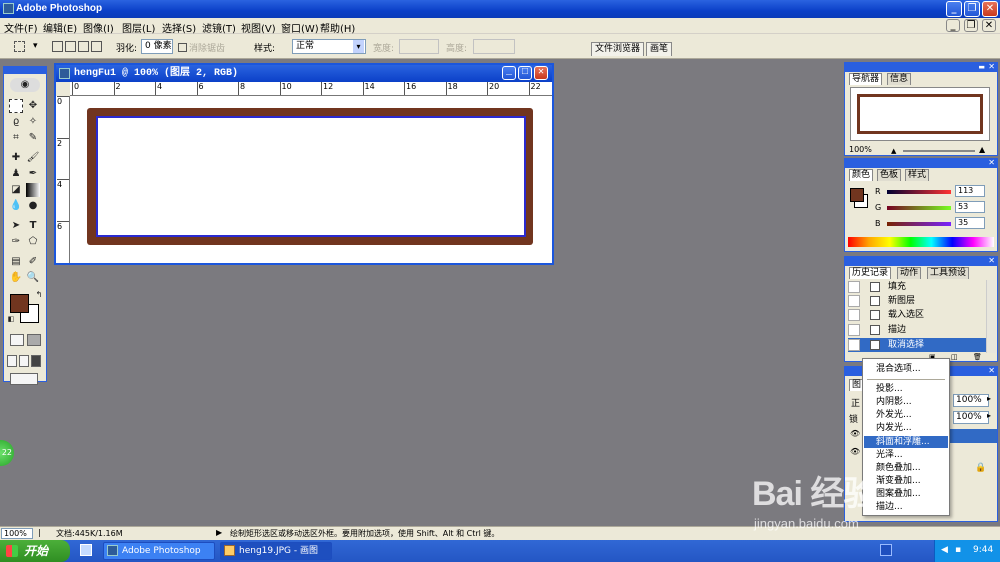 Image resolution: width=1000 pixels, height=562 pixels. I want to click on slice-icon: ✎, so click(33, 138).